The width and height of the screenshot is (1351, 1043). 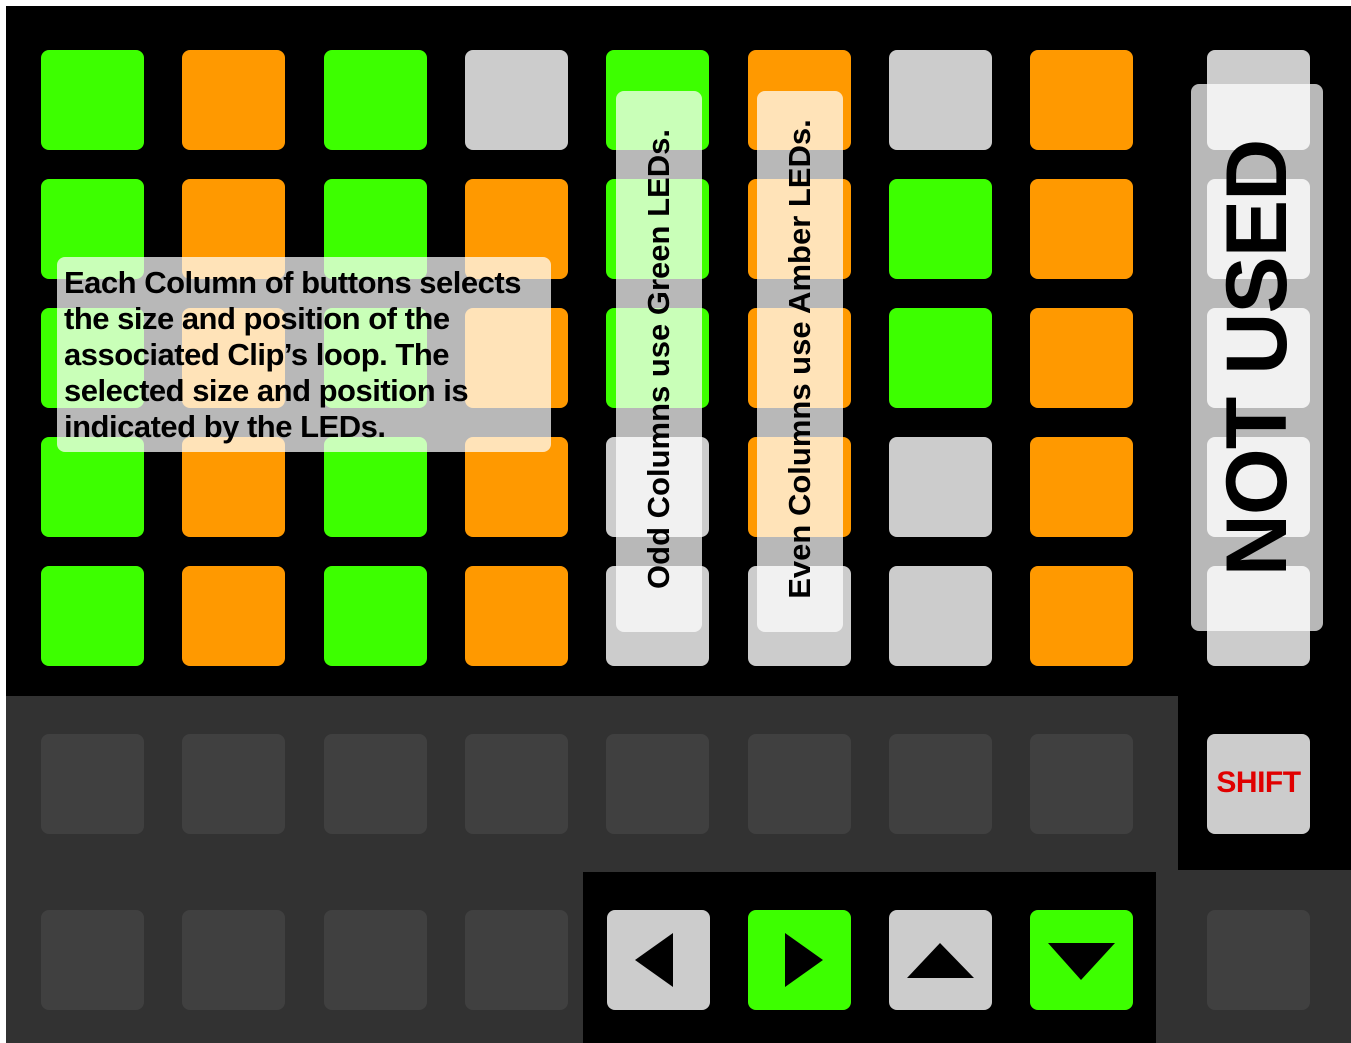 I want to click on nav-down-button, so click(x=1081, y=960).